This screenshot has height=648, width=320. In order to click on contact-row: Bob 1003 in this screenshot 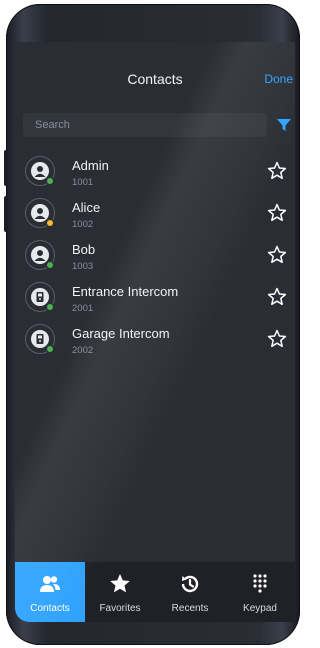, I will do `click(155, 255)`.